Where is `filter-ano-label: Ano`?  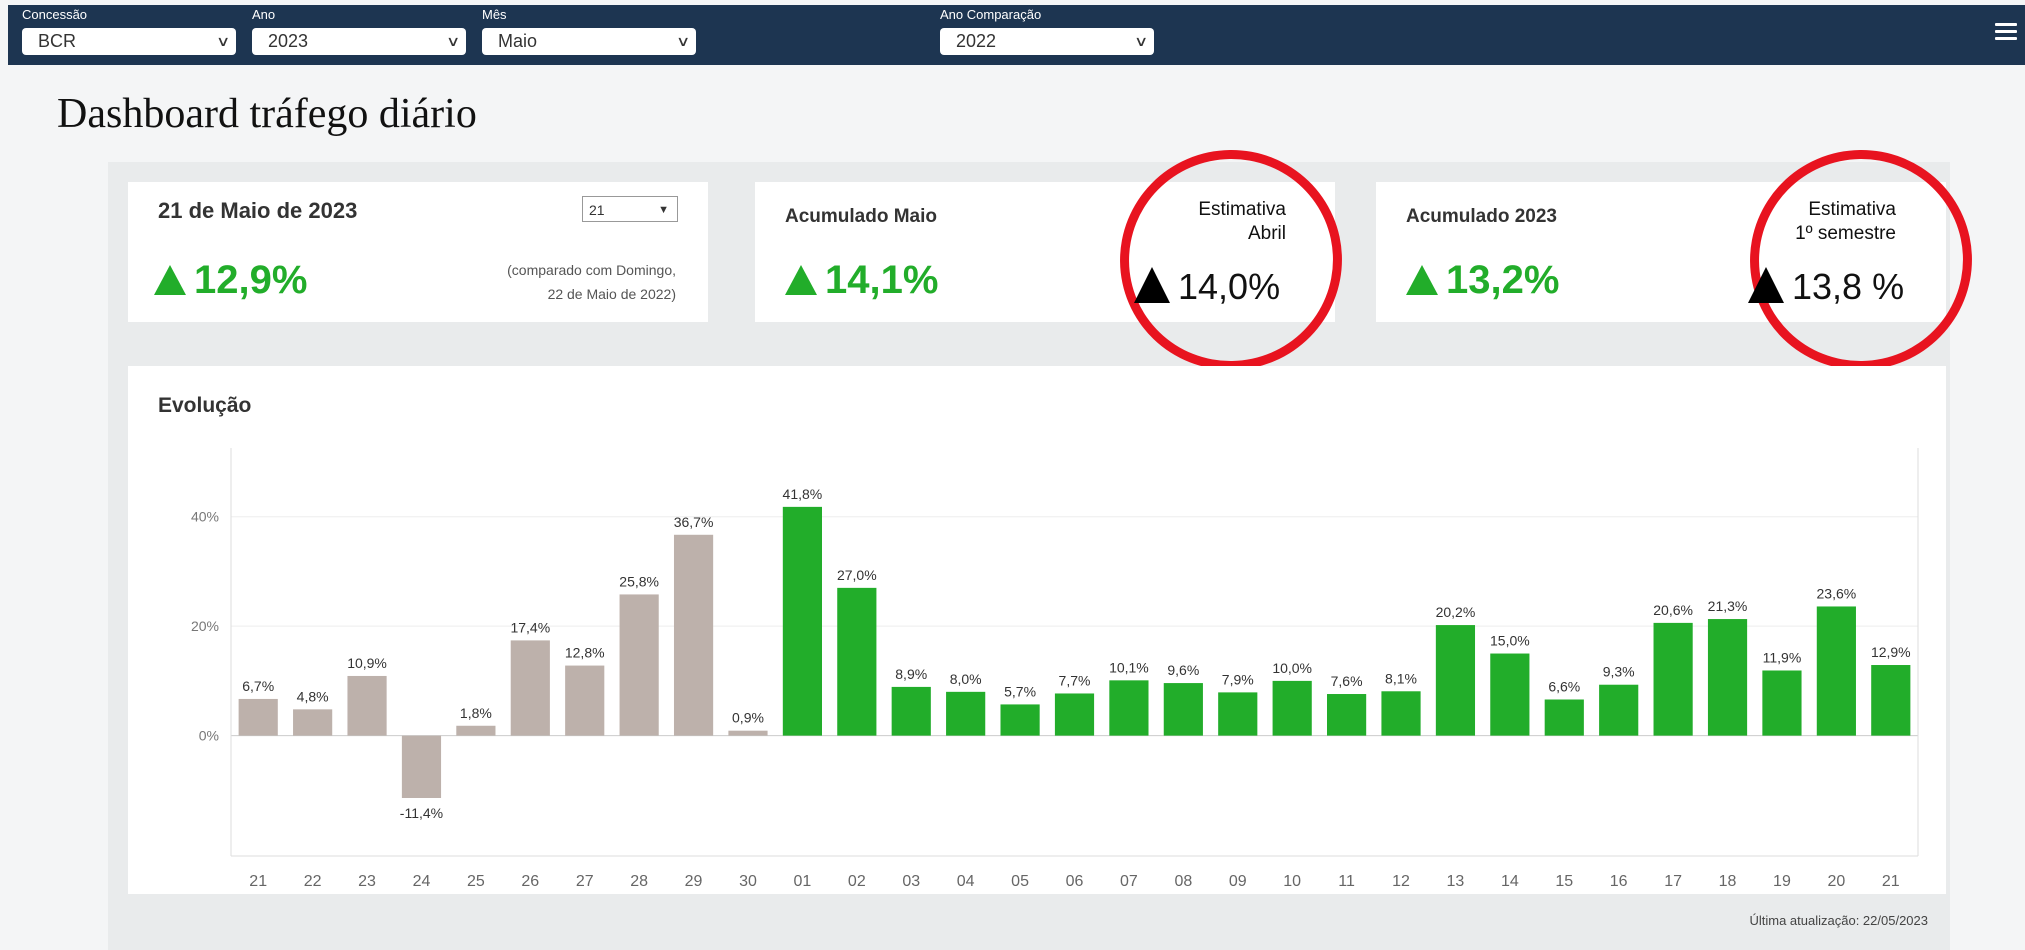
filter-ano-label: Ano is located at coordinates (264, 14).